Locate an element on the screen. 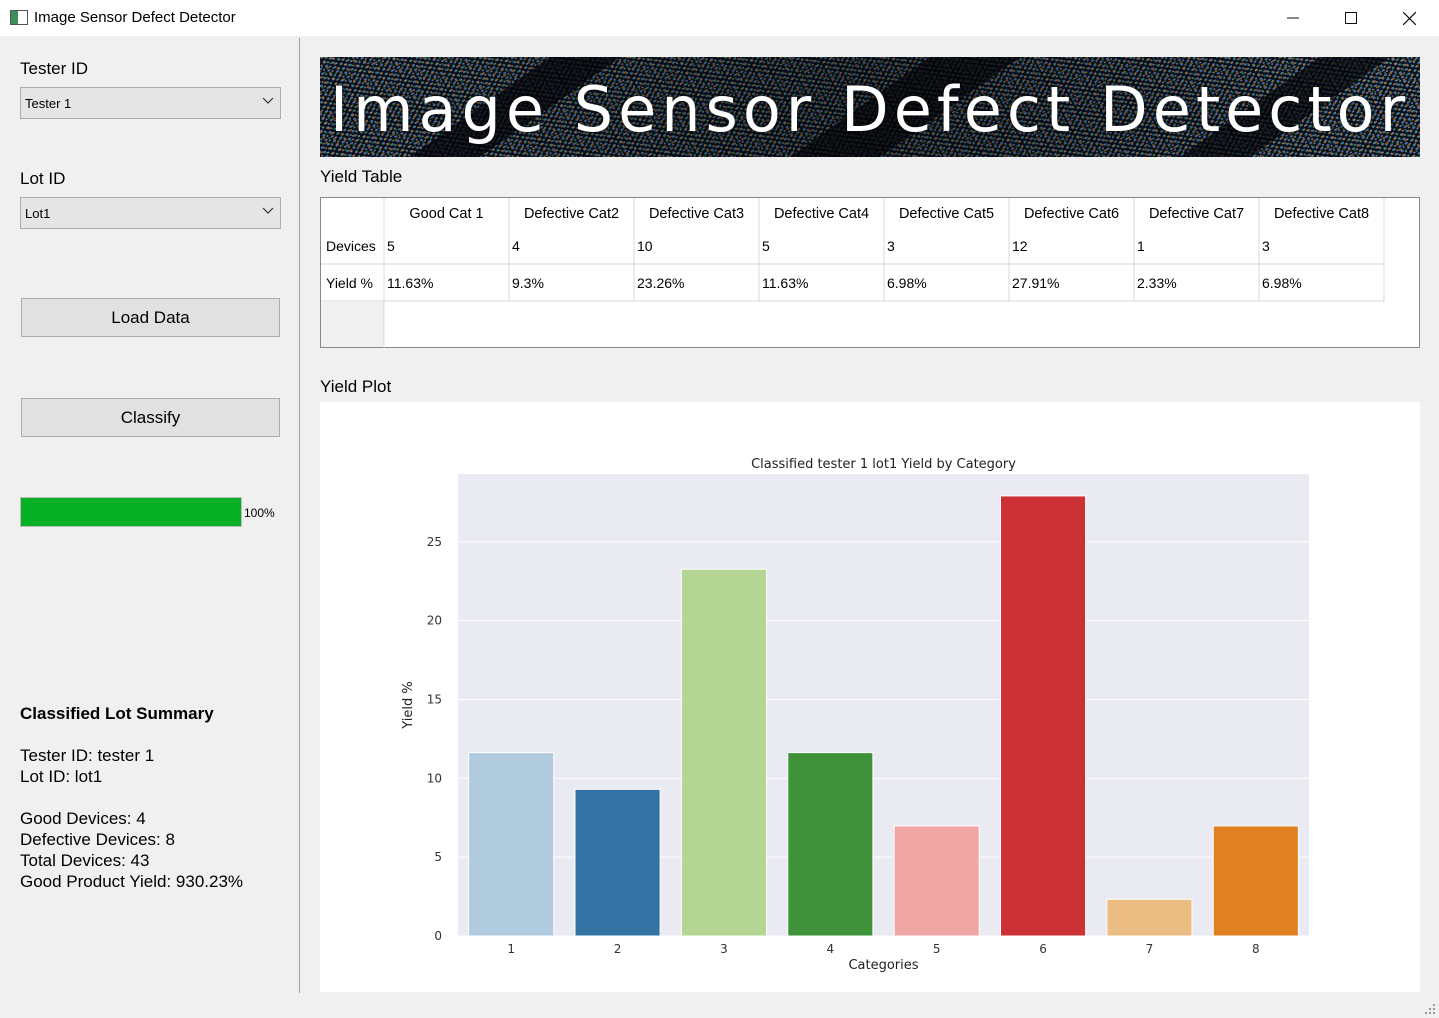  minimize-button is located at coordinates (1293, 18).